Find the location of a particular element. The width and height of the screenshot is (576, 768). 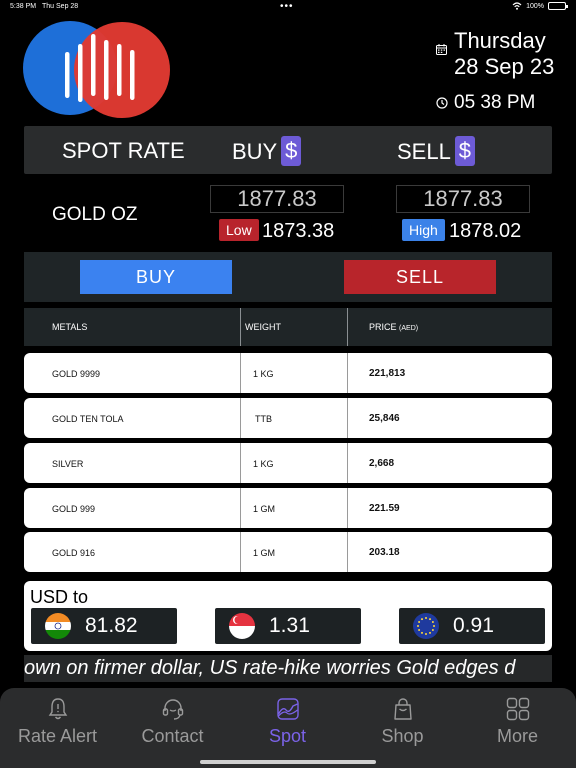

spot-rate-header: SPOT RATE BUY $ SELL $ is located at coordinates (288, 150).